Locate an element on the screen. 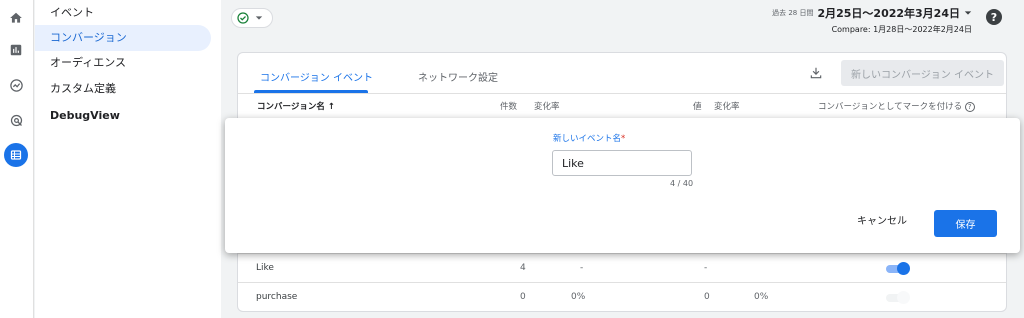  chevron-down-icon is located at coordinates (259, 18).